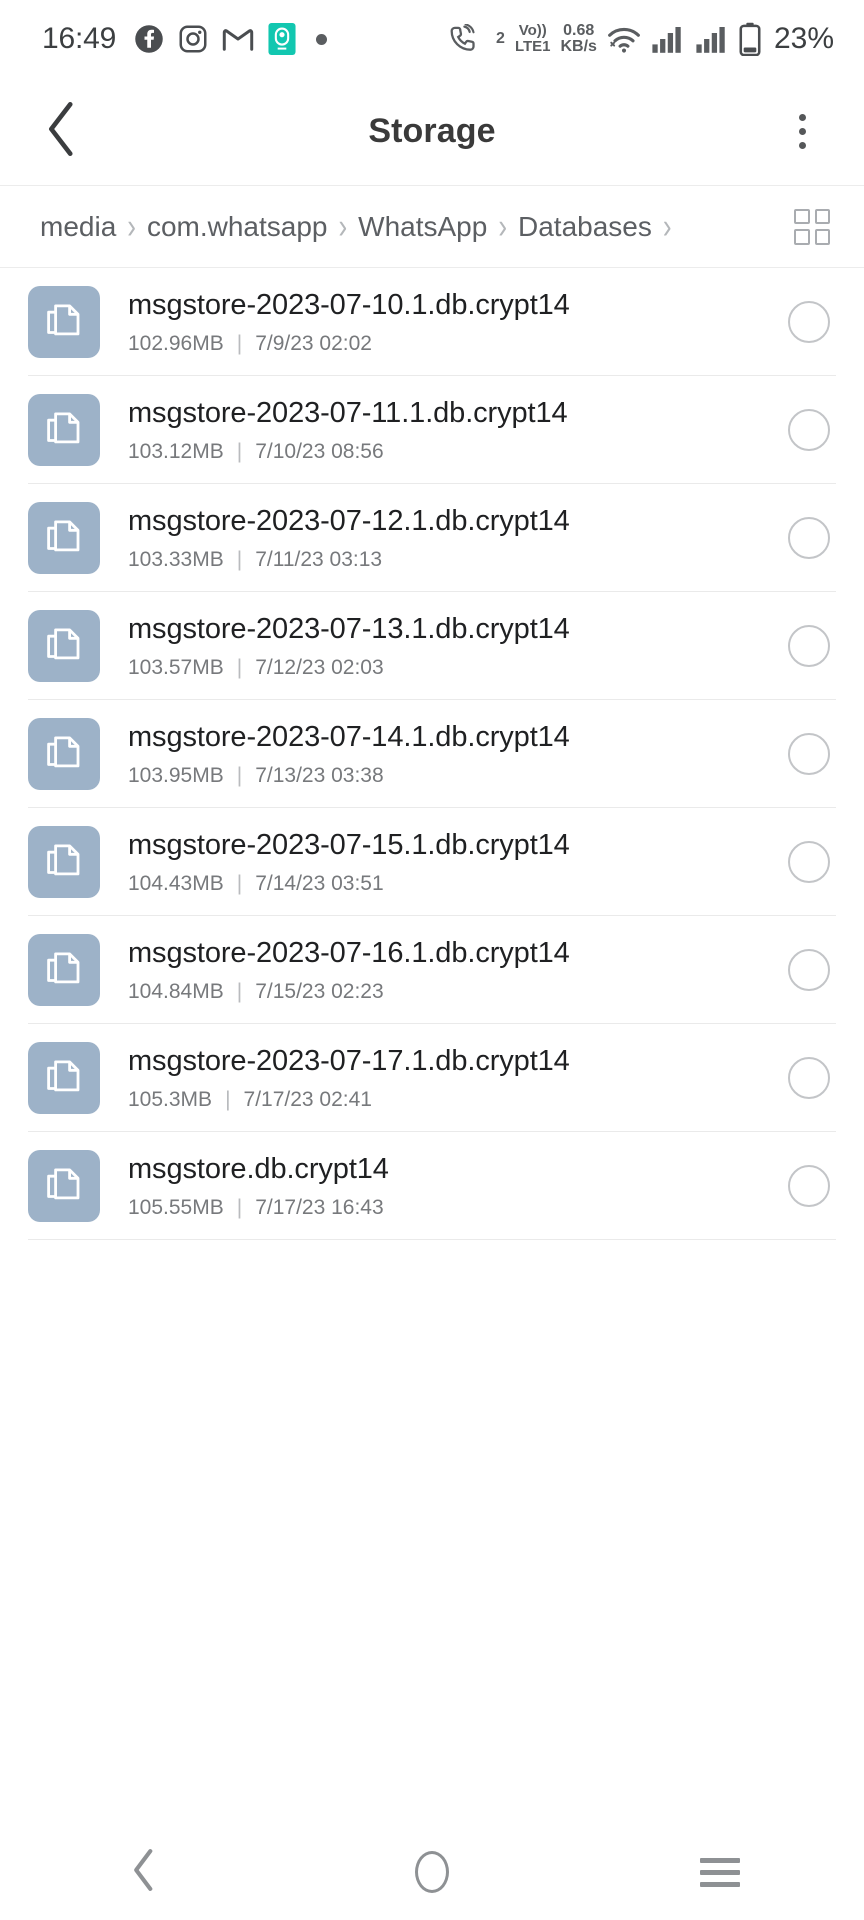 Image resolution: width=864 pixels, height=1920 pixels. I want to click on signal-bars-icon, so click(668, 39).